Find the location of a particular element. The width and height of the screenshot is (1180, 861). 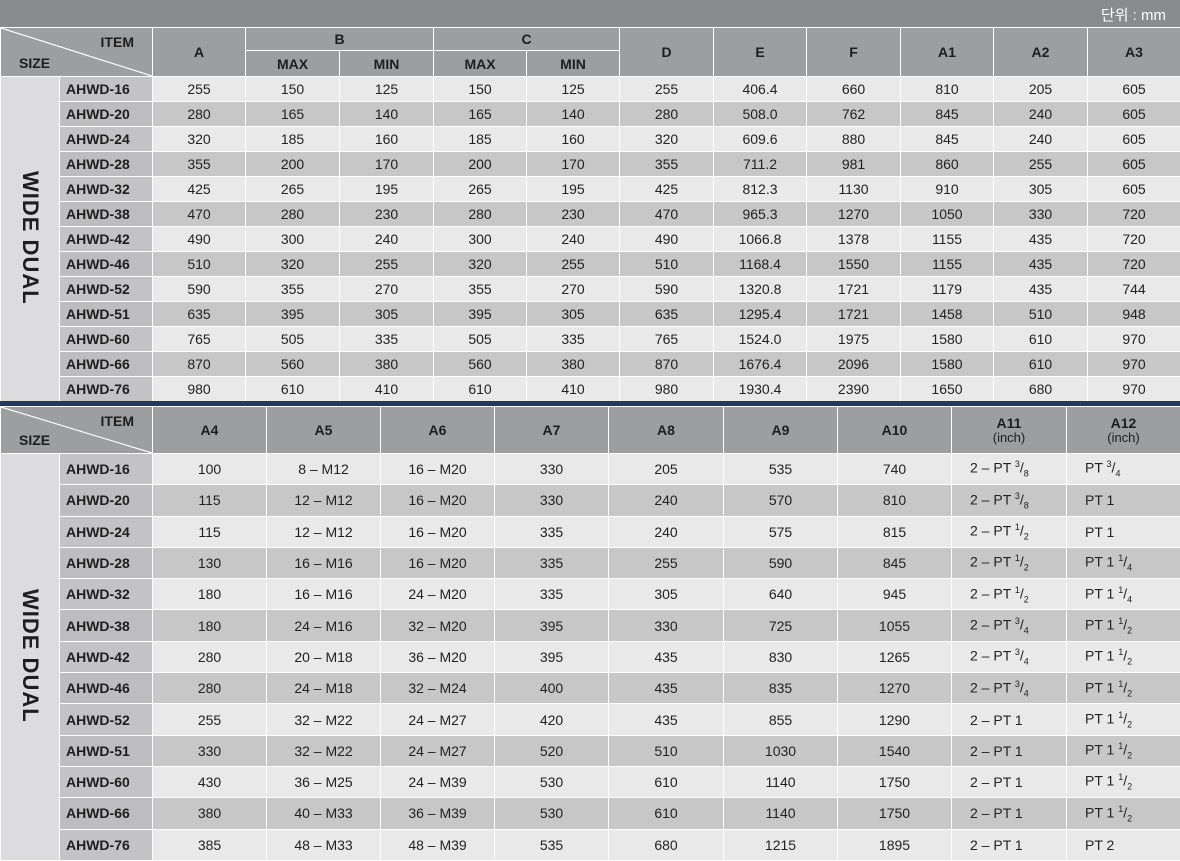

cell-A1: 845 is located at coordinates (947, 139).